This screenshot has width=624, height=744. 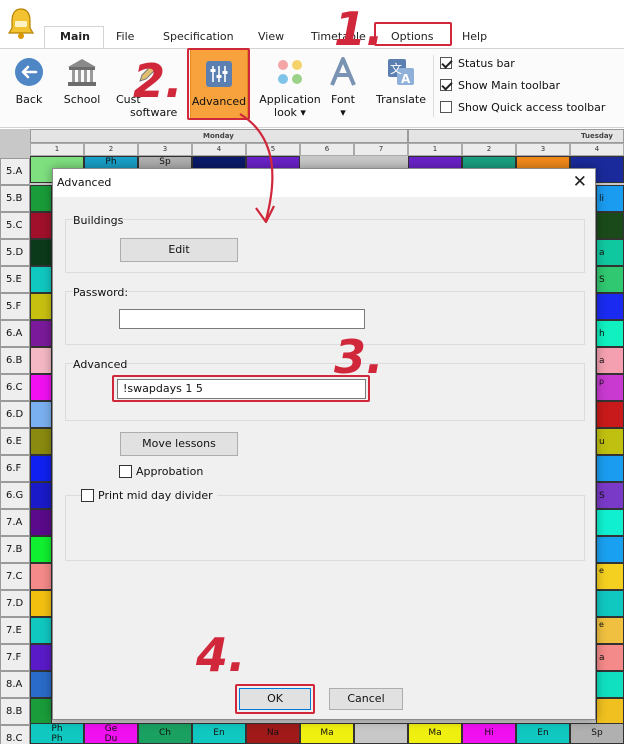 What do you see at coordinates (15, 495) in the screenshot?
I see `class-label: 6.G` at bounding box center [15, 495].